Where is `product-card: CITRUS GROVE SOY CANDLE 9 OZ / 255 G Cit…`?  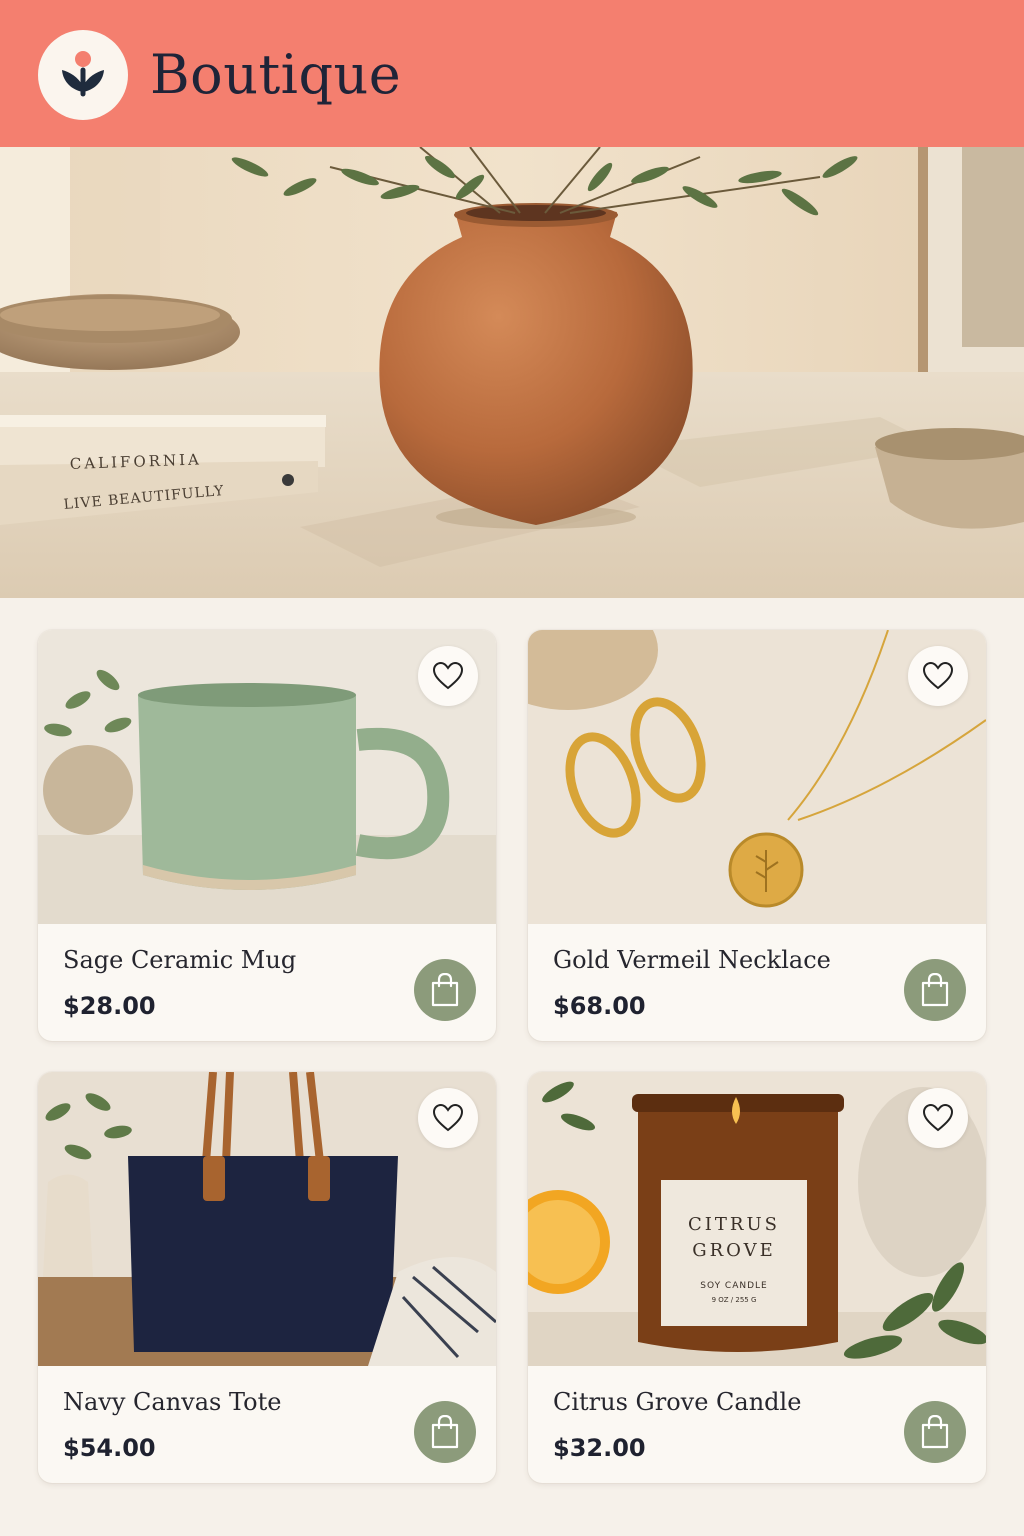
product-card: CITRUS GROVE SOY CANDLE 9 OZ / 255 G Cit… is located at coordinates (757, 1277).